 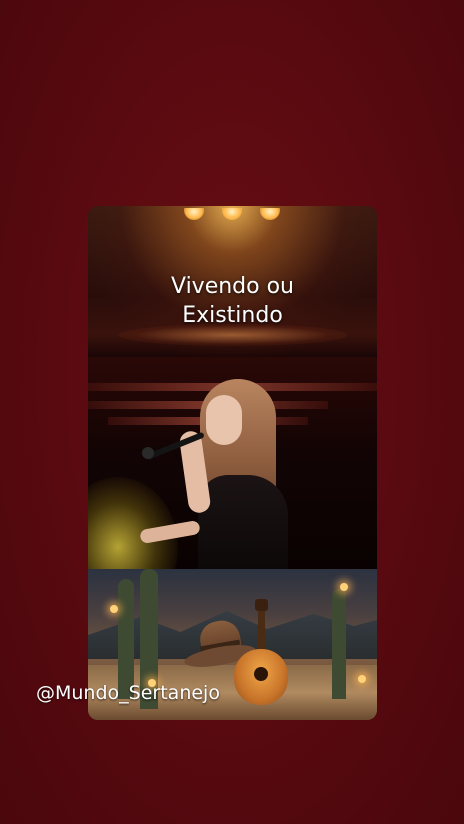 What do you see at coordinates (261, 605) in the screenshot?
I see `guitar-headstock` at bounding box center [261, 605].